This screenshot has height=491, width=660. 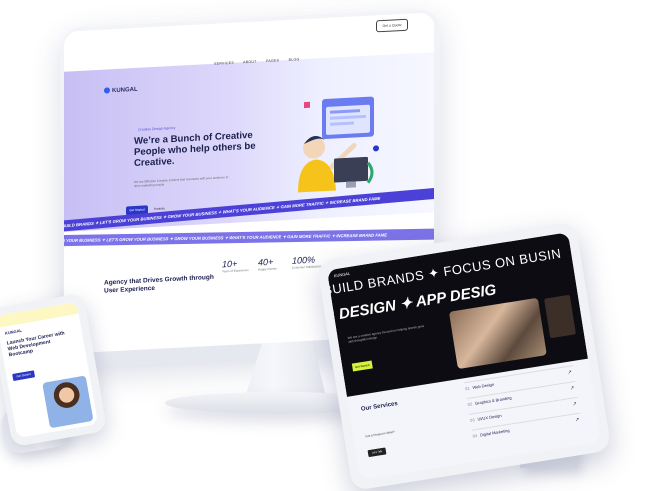 I want to click on phone-portrait-image, so click(x=68, y=402).